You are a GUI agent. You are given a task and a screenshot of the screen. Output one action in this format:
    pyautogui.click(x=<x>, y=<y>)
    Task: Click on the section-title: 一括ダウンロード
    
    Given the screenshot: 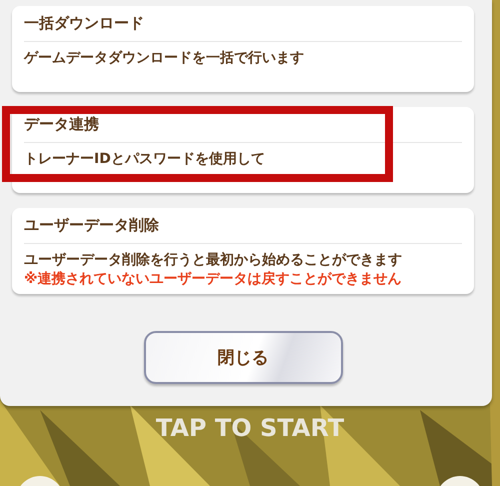 What is the action you would take?
    pyautogui.click(x=243, y=24)
    